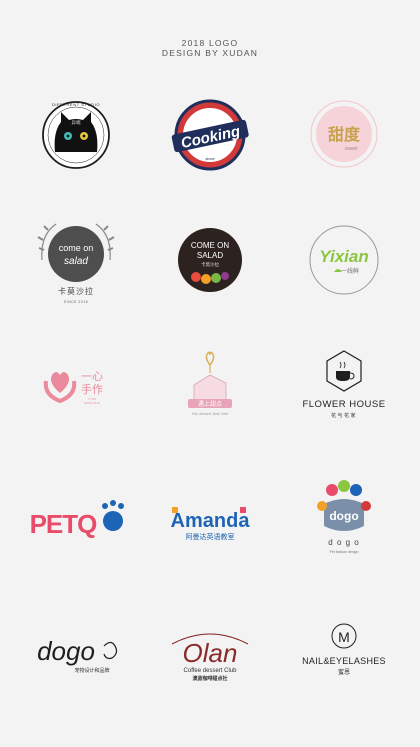 The image size is (420, 747). Describe the element at coordinates (343, 404) in the screenshot. I see `flower-house-text: FLOWER HOUSE` at that location.